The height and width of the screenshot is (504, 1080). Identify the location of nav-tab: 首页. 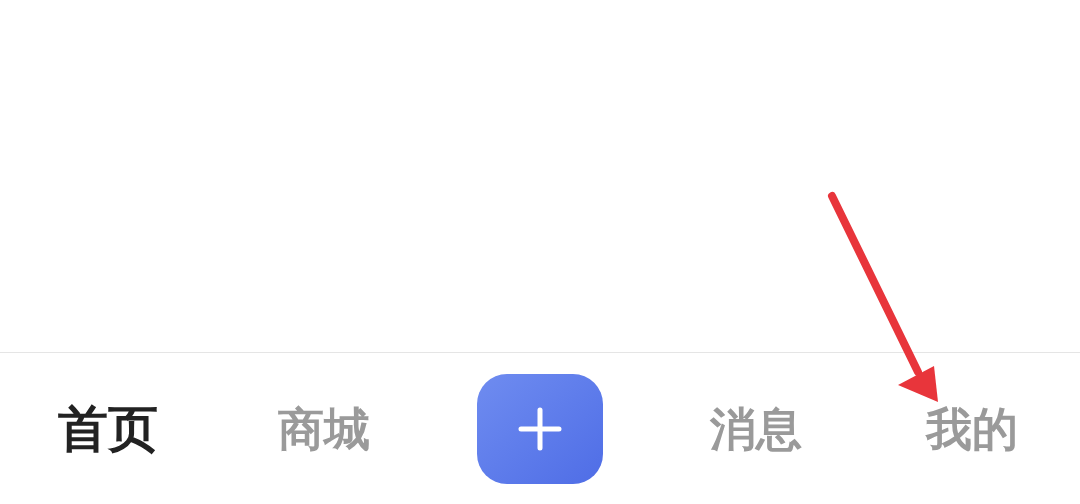
(108, 428).